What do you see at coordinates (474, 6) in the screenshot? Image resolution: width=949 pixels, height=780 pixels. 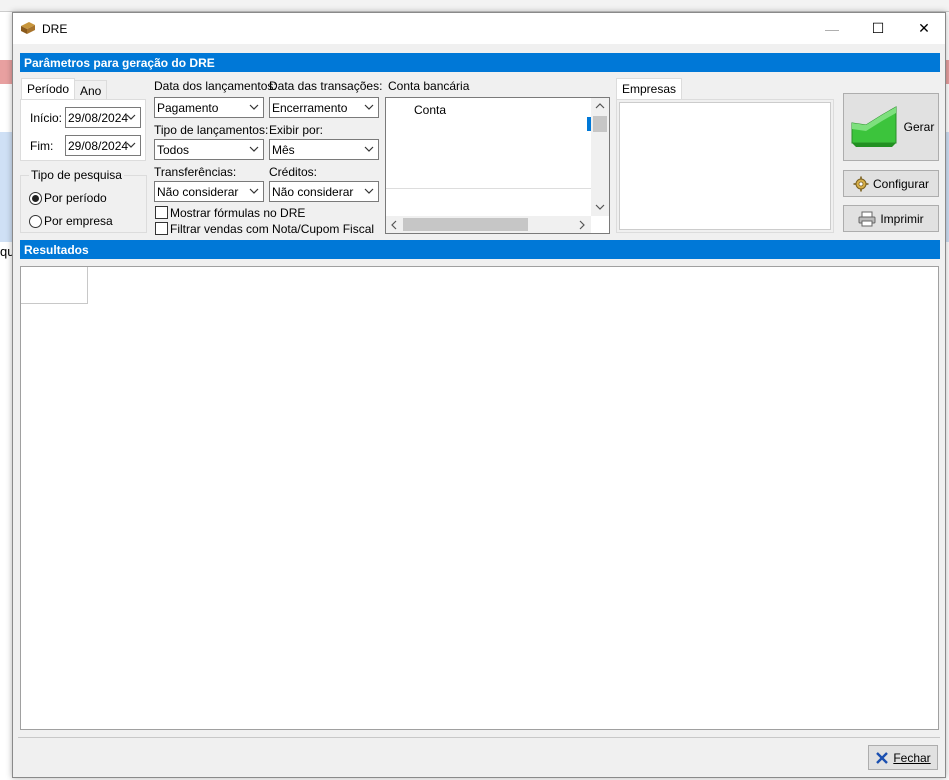 I see `background-app-strip` at bounding box center [474, 6].